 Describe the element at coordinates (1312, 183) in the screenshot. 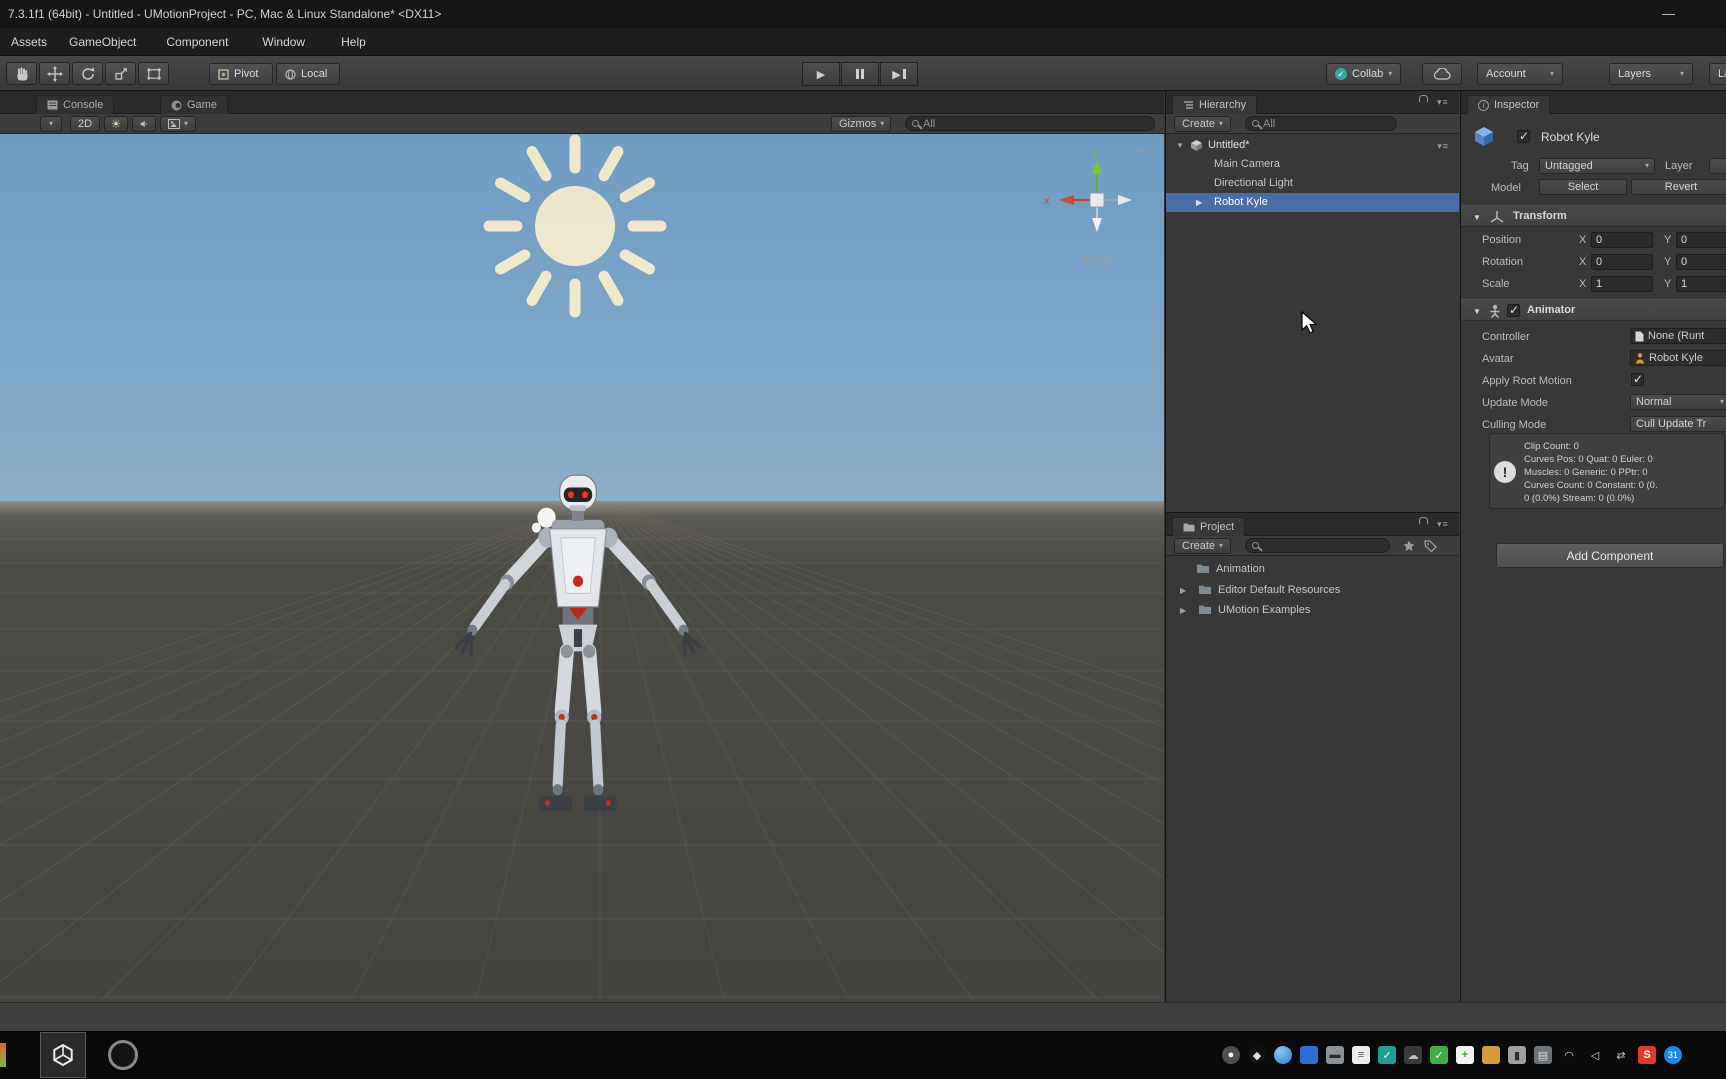

I see `hierarchy-item-directional-light: Directional Light` at that location.